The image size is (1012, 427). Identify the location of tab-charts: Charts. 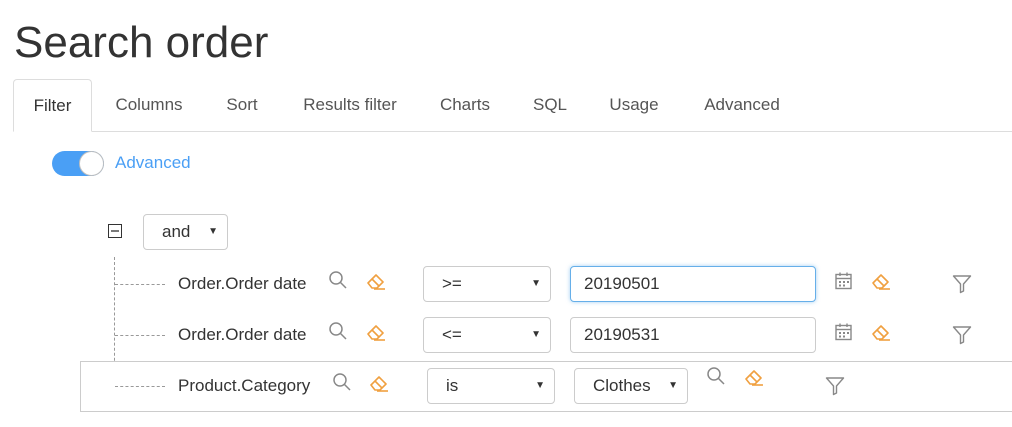
(465, 105).